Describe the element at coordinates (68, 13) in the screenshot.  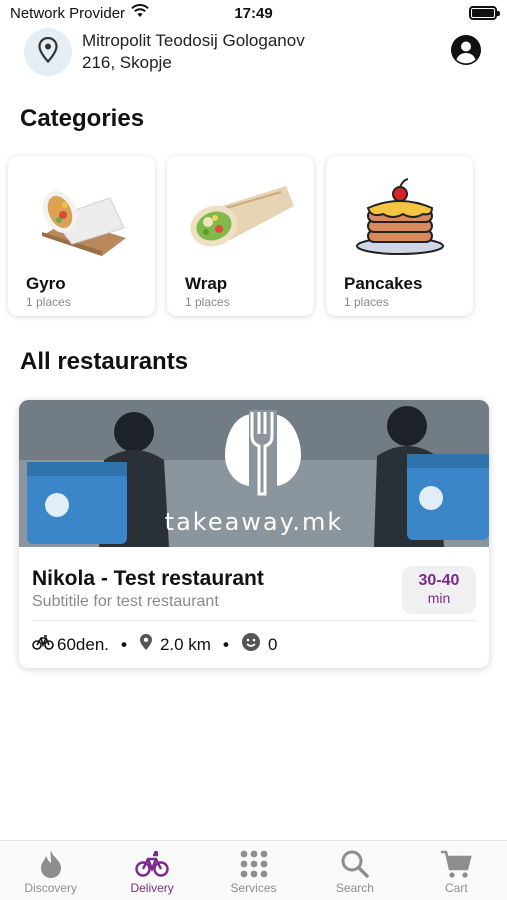
I see `carrier-label: Network Provider` at that location.